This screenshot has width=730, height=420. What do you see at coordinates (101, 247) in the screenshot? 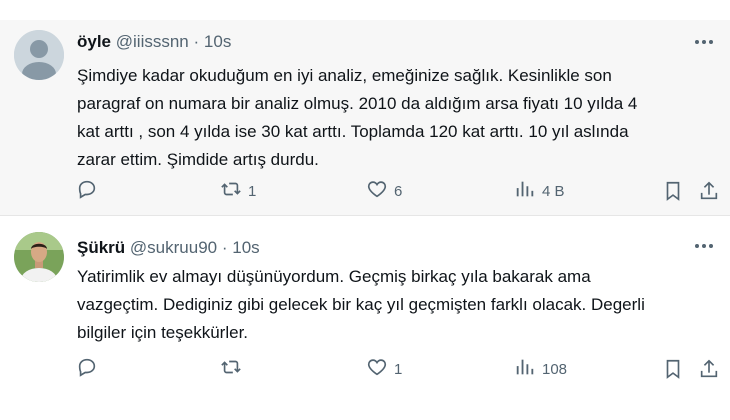
I see `author-name: Şükrü` at bounding box center [101, 247].